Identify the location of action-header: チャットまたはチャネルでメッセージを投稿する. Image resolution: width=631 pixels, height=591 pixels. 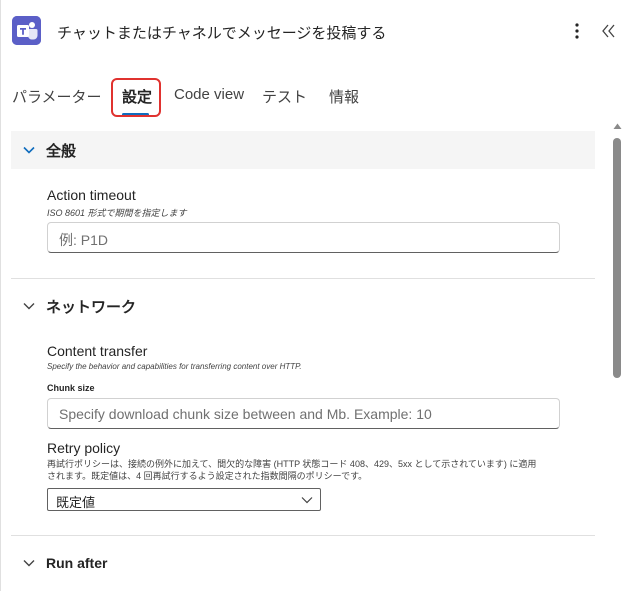
(315, 31).